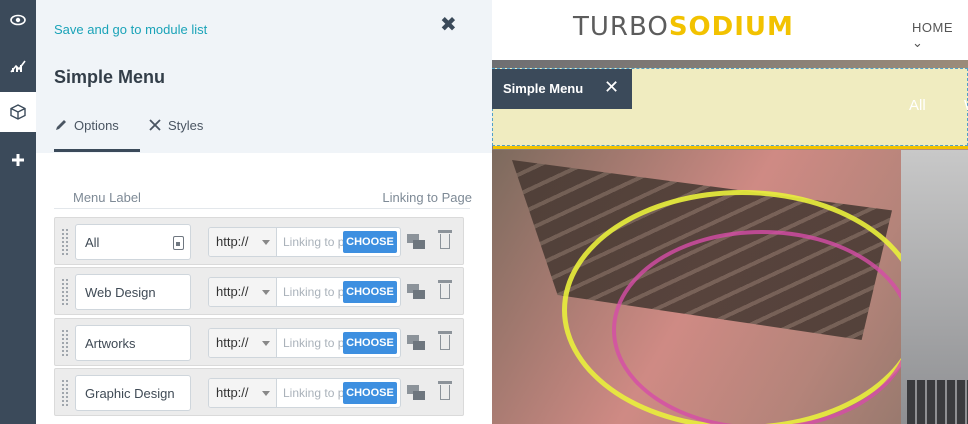 The image size is (968, 424). I want to click on site-logo: TURBOSODIUM, so click(683, 27).